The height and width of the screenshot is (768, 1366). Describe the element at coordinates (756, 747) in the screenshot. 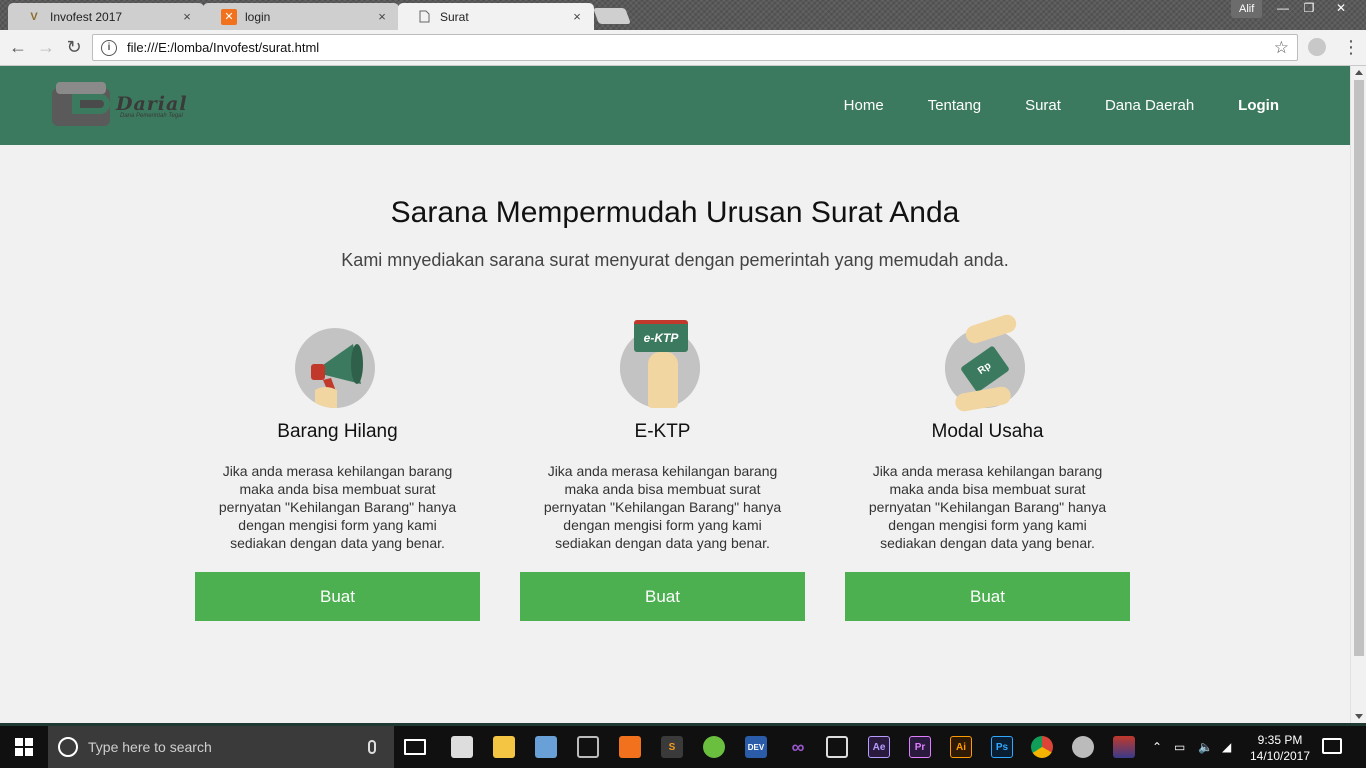

I see `devc-icon: DEV` at that location.